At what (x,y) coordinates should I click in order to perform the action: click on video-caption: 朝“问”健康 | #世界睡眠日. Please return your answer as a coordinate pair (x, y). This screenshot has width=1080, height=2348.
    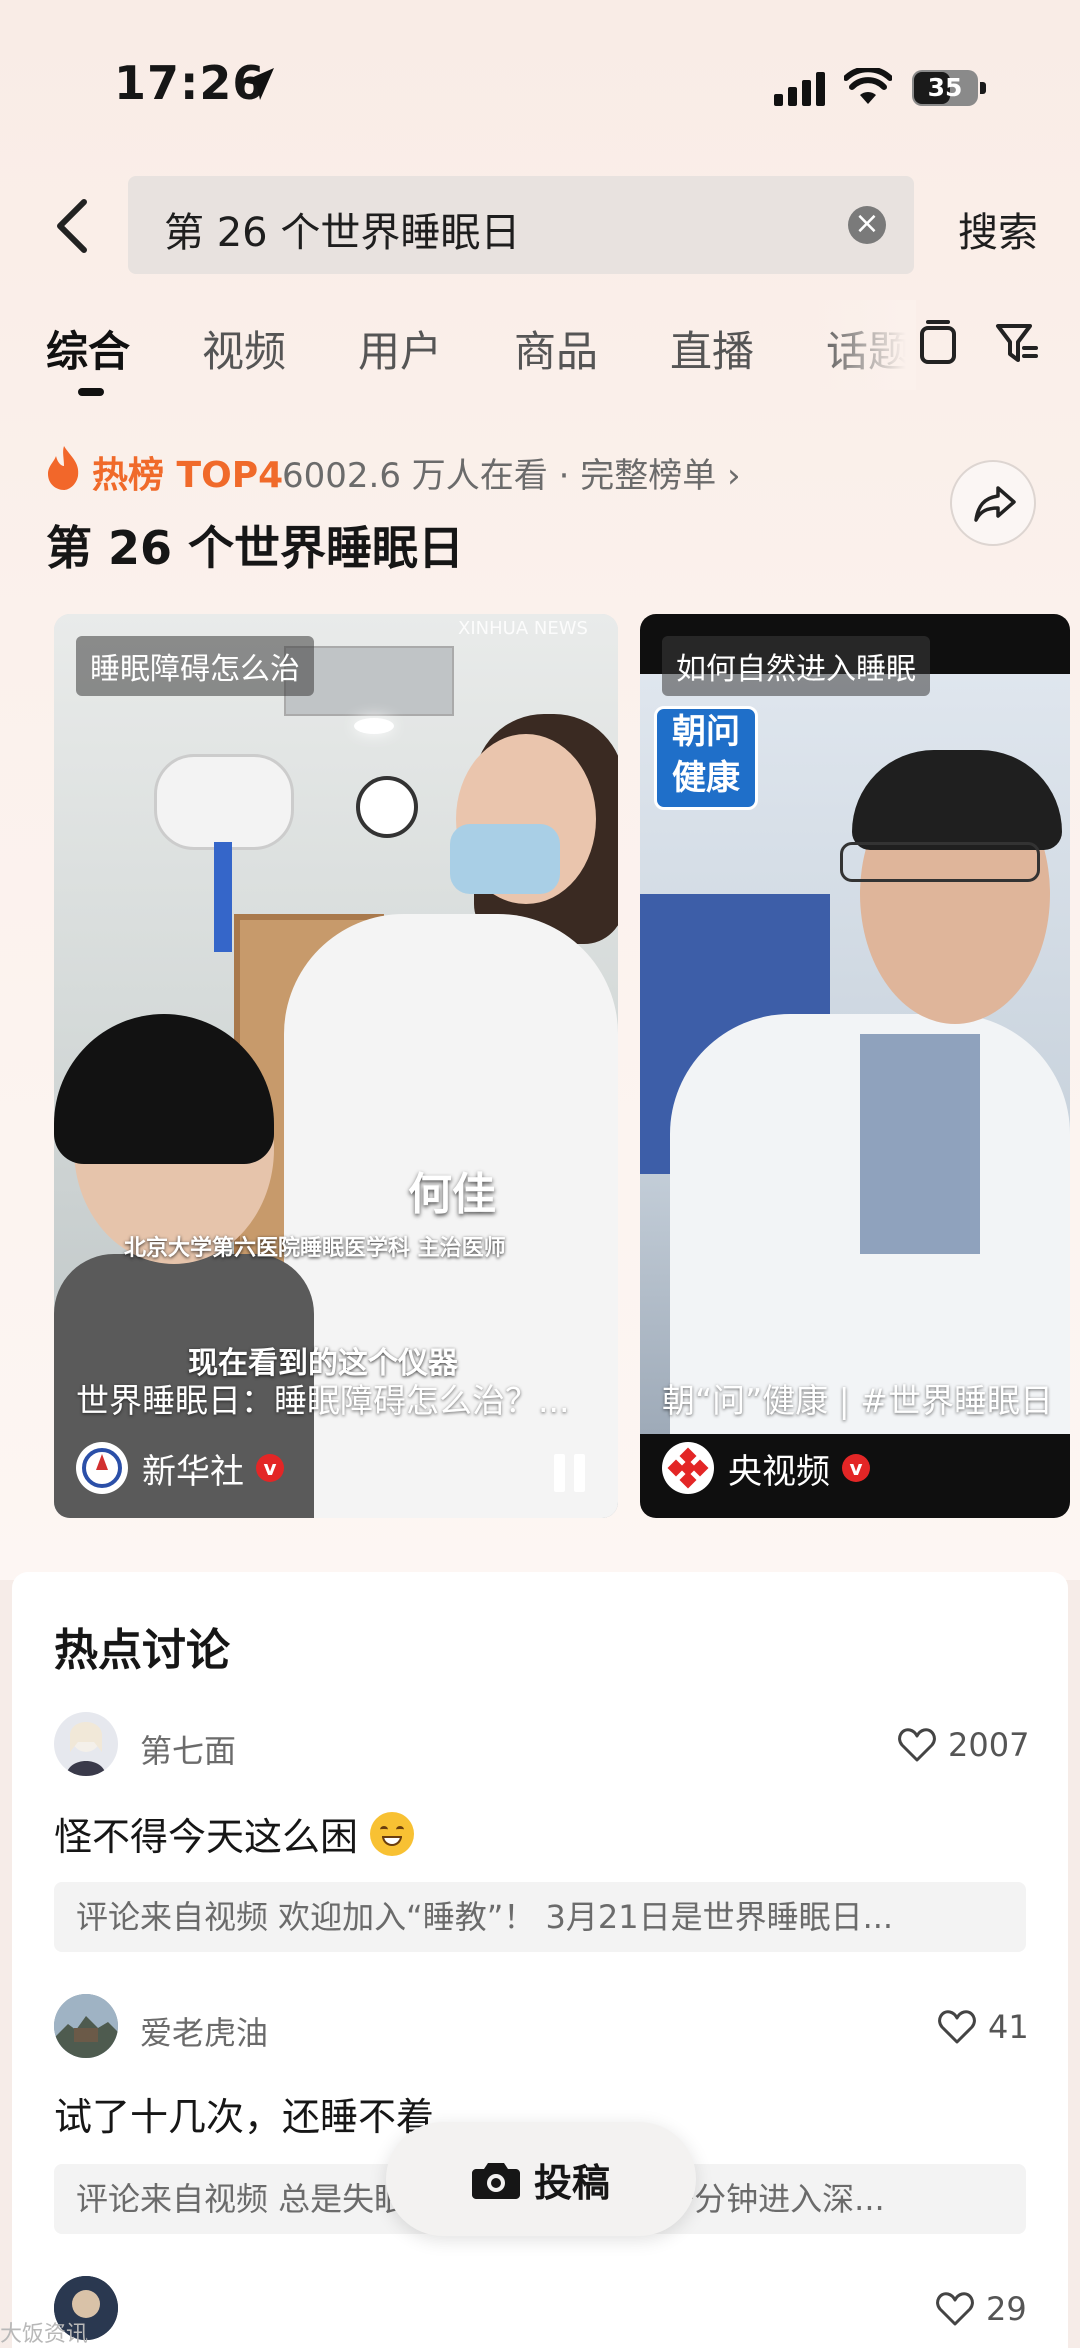
    Looking at the image, I should click on (857, 1400).